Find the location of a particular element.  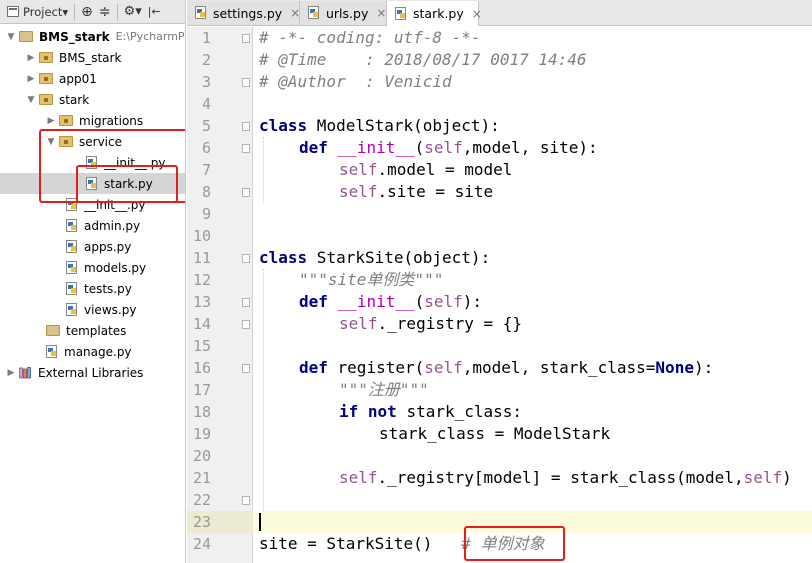

tree-item-stark: ▼ stark is located at coordinates (92, 99).